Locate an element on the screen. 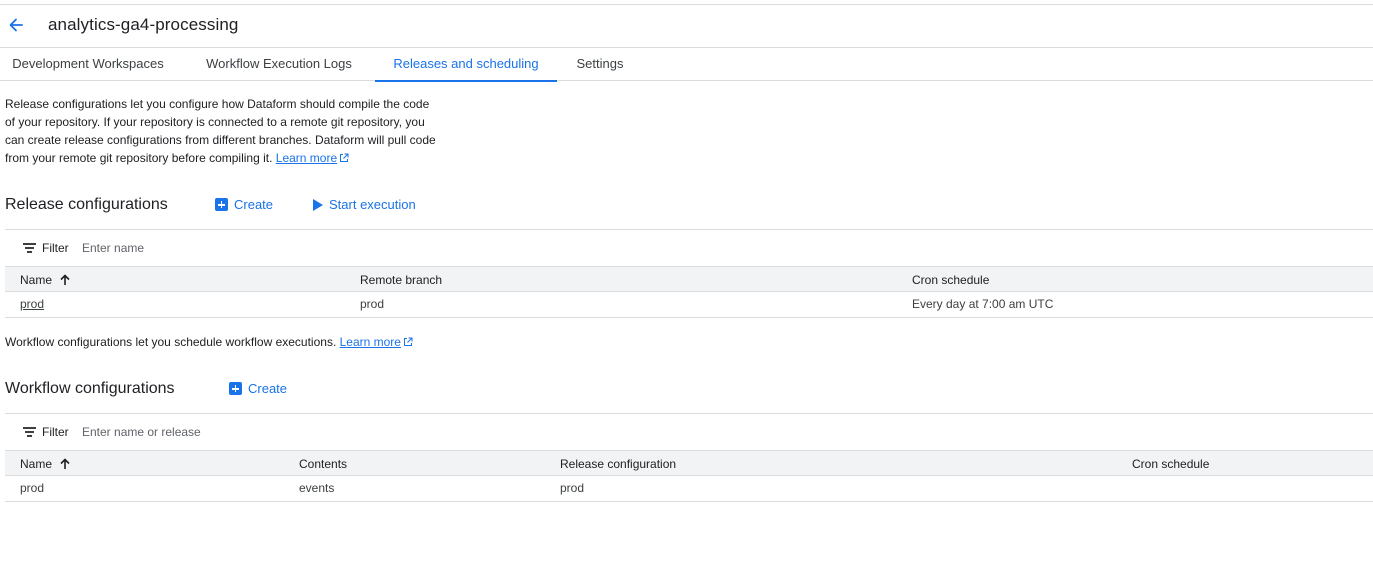 Image resolution: width=1373 pixels, height=581 pixels. table-row: prod events prod is located at coordinates (689, 489).